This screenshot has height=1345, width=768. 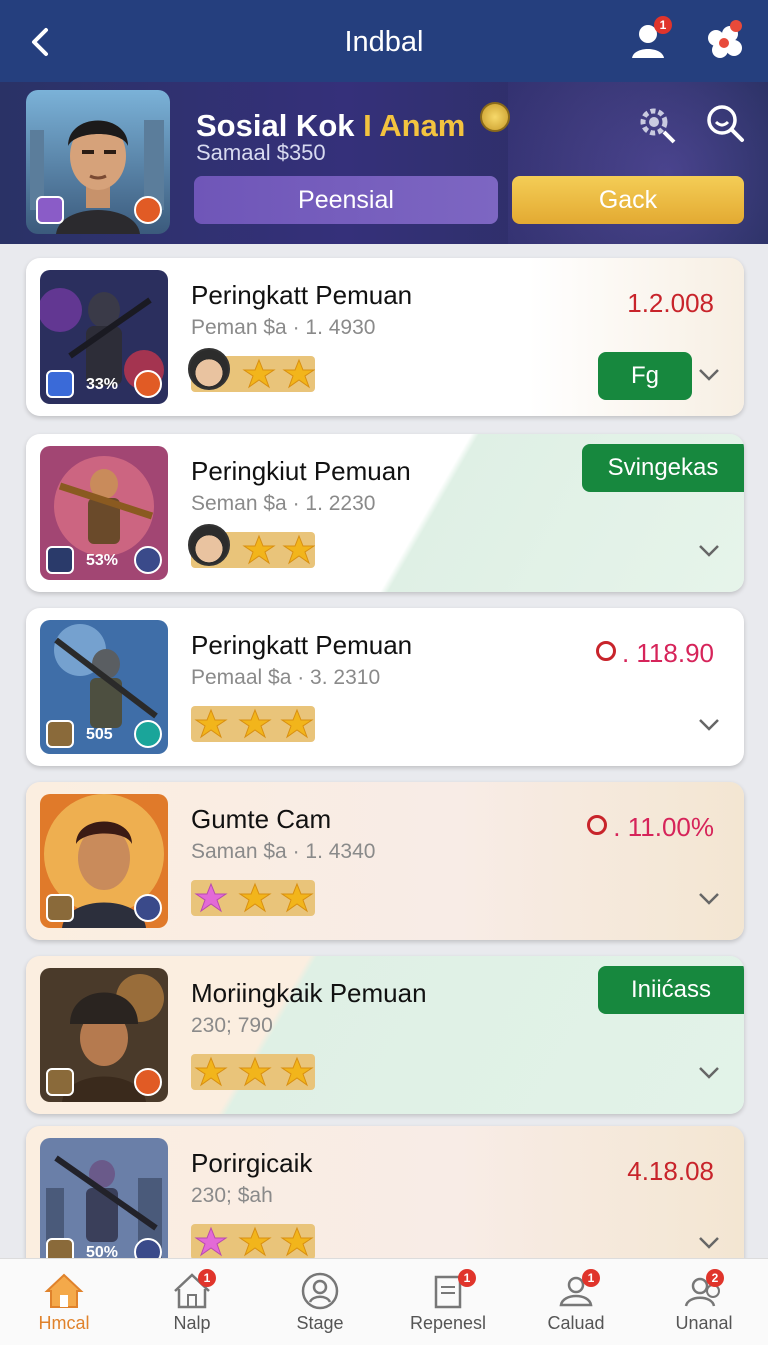 I want to click on item-value: . 118.90, so click(x=654, y=653).